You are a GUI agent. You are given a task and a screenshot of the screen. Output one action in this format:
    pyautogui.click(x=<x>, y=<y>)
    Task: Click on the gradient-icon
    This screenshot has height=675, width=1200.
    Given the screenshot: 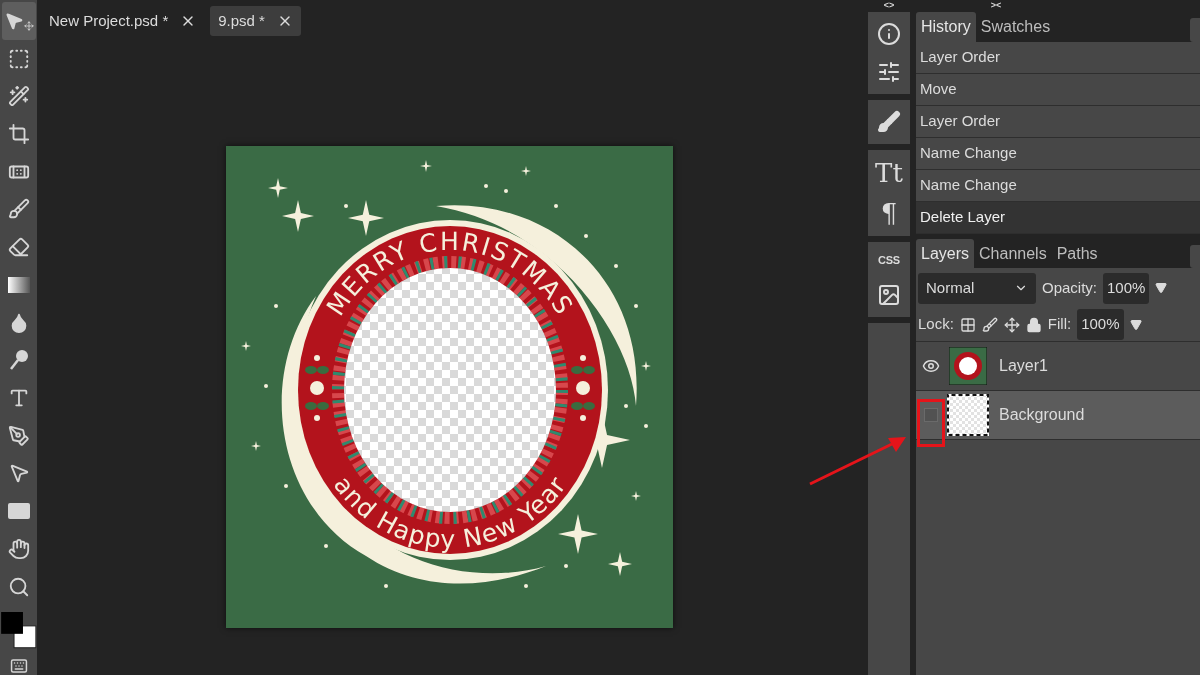 What is the action you would take?
    pyautogui.click(x=18, y=284)
    